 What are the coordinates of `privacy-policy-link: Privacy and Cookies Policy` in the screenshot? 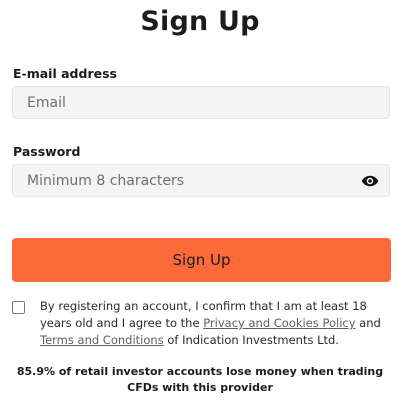 It's located at (279, 323).